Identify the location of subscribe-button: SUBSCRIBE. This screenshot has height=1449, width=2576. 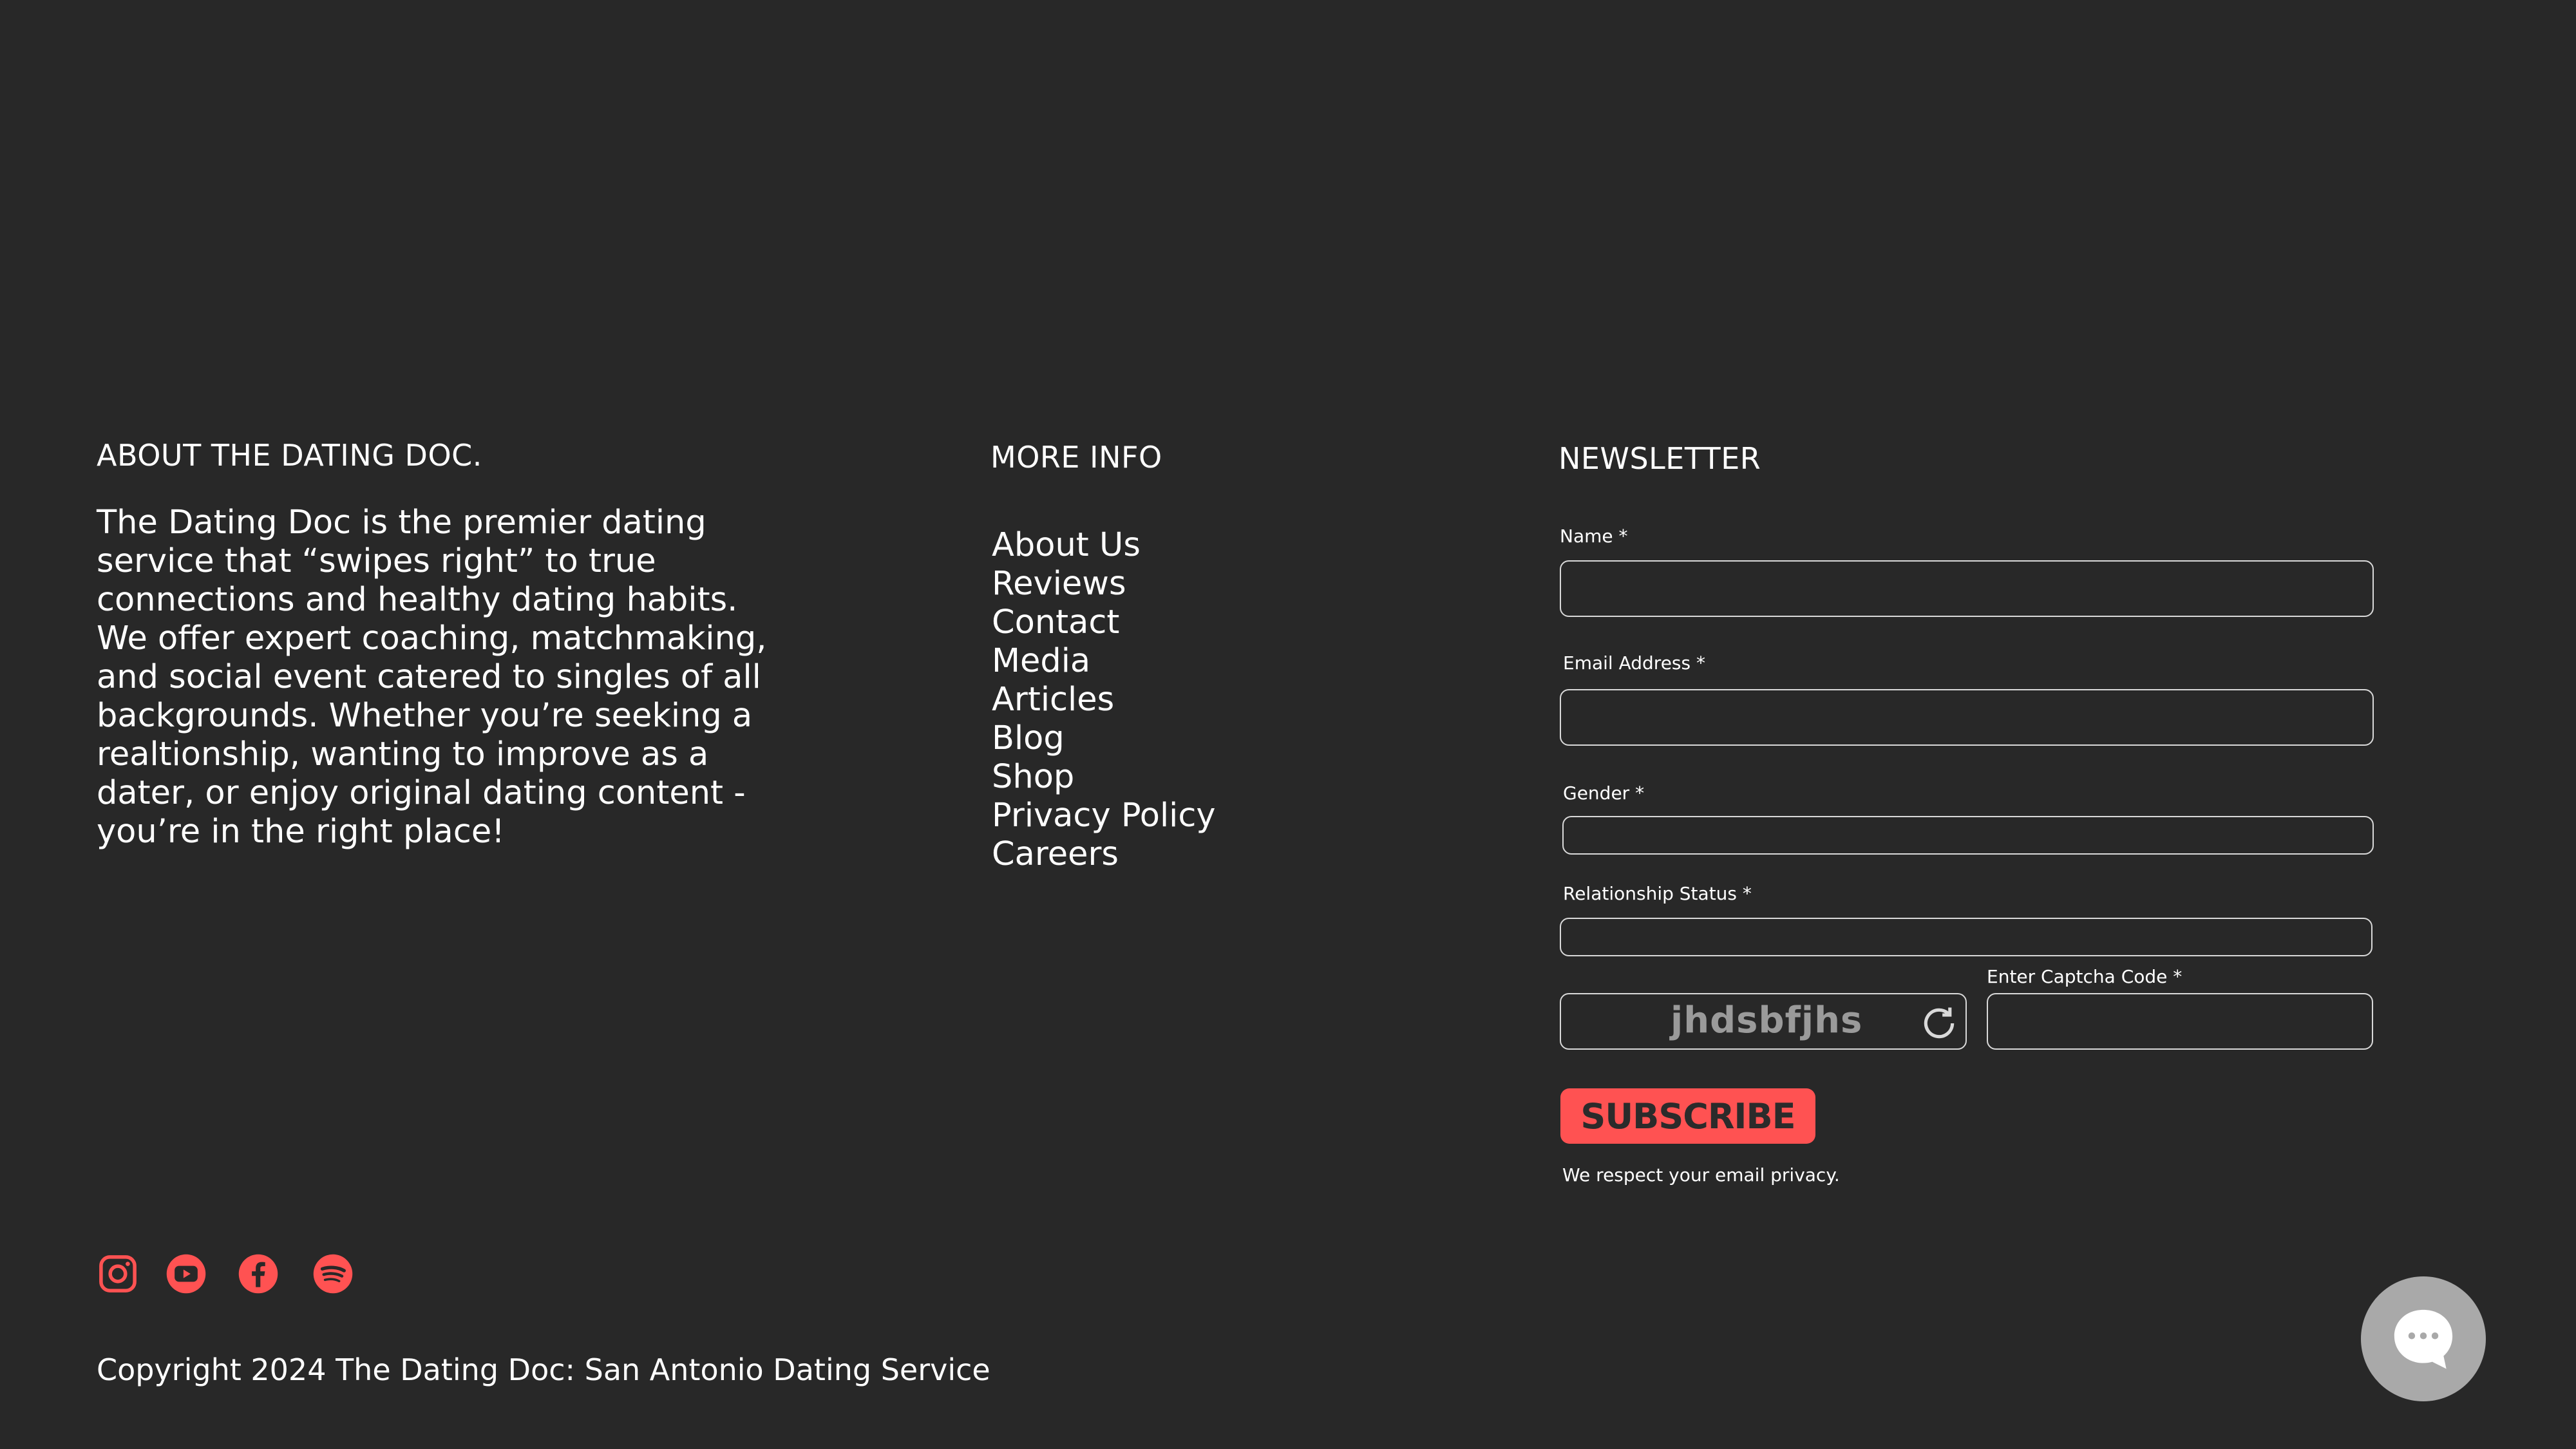
(1688, 1116).